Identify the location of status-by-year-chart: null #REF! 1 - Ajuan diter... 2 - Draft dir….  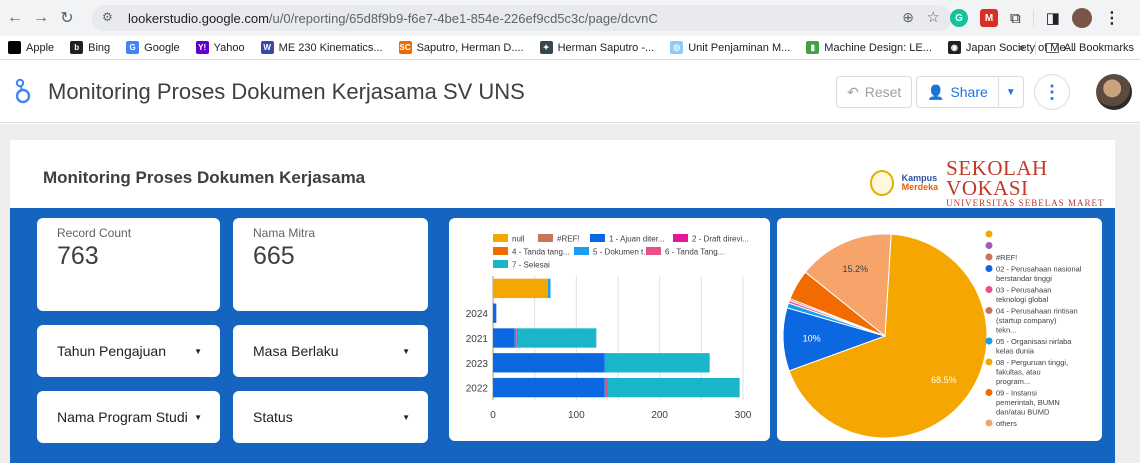
(609, 329).